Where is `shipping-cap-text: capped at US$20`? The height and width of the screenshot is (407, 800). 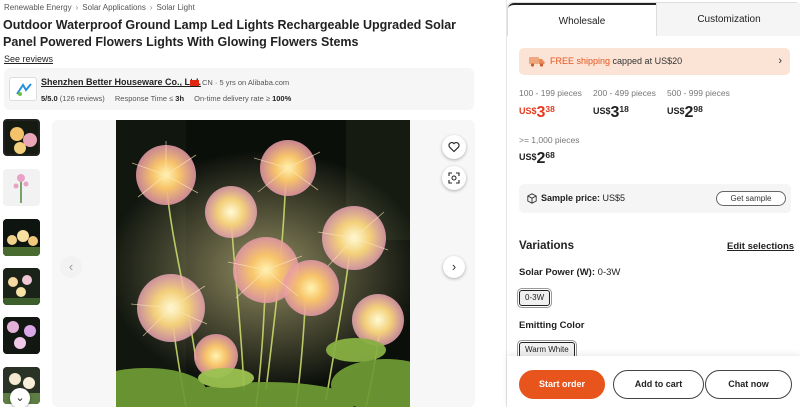 shipping-cap-text: capped at US$20 is located at coordinates (646, 61).